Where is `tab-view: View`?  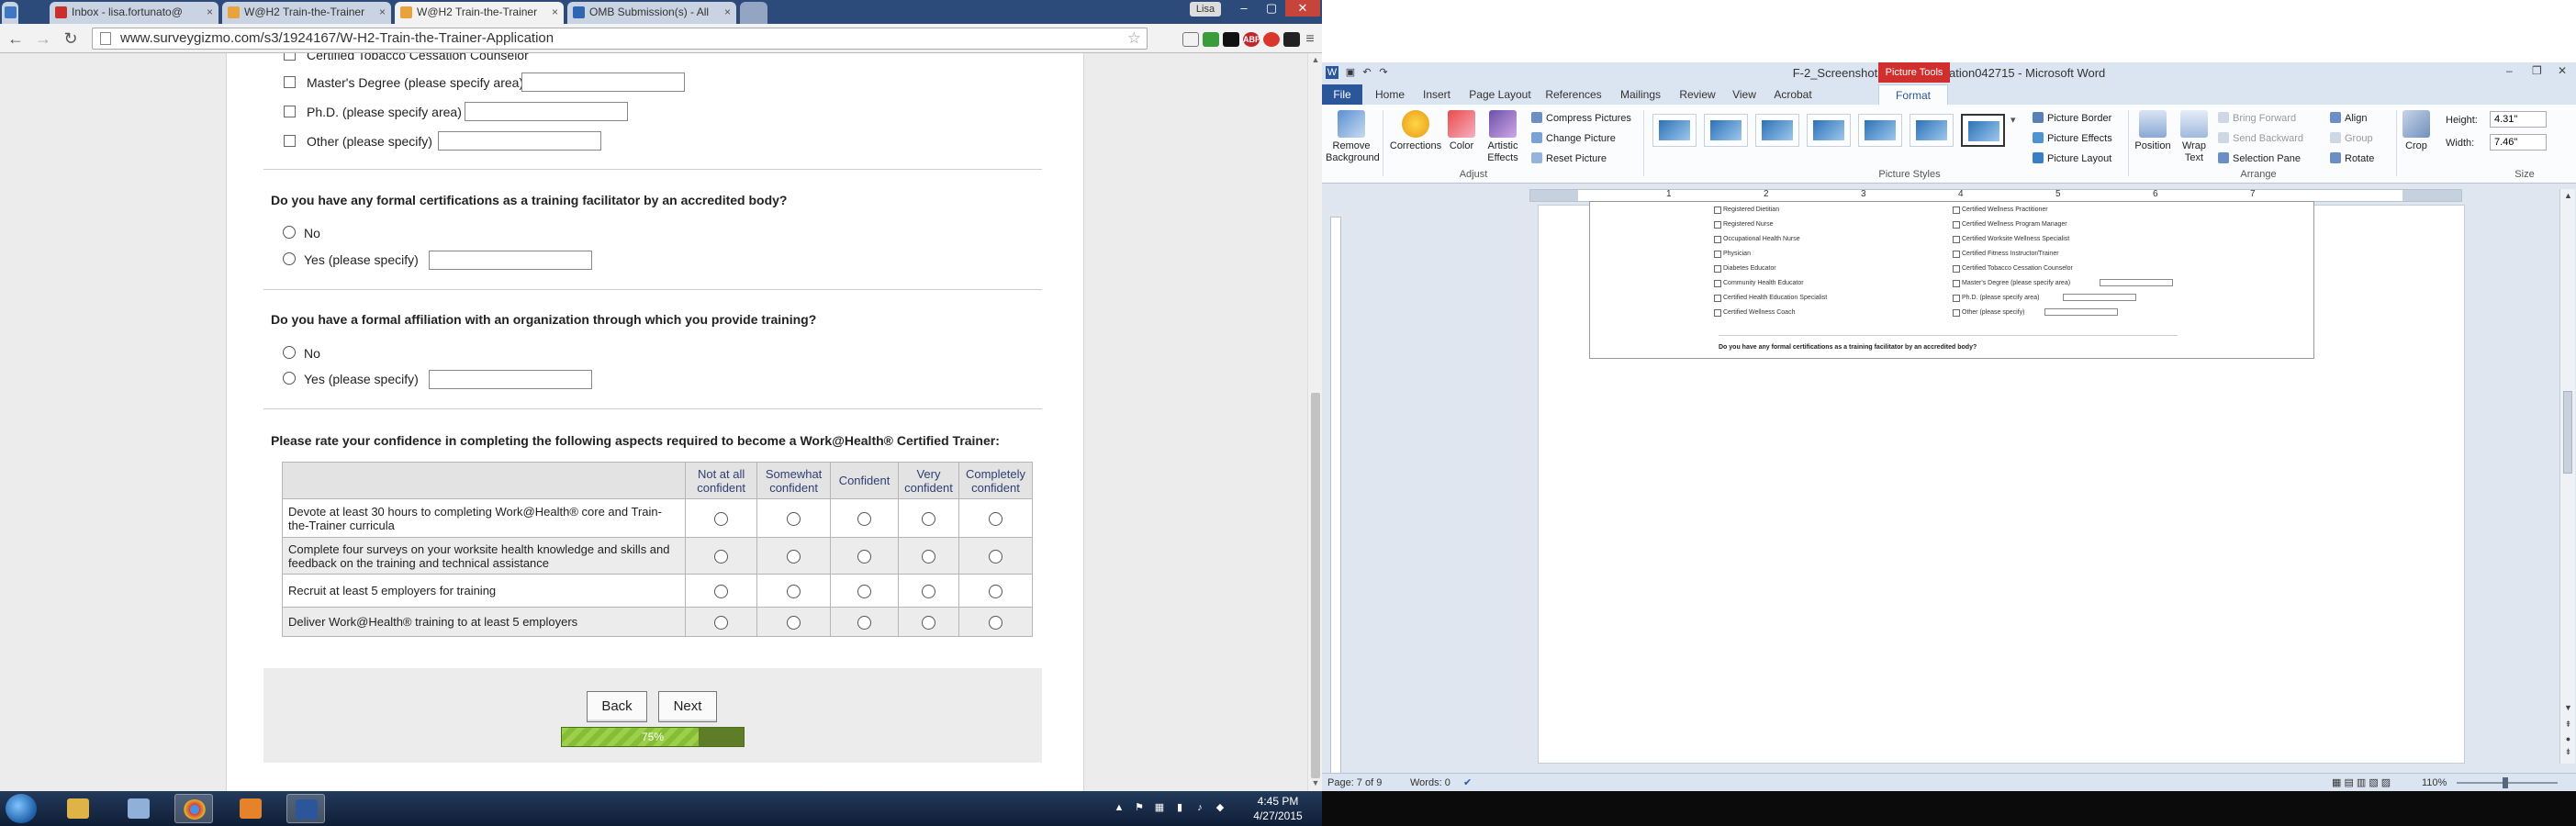 tab-view: View is located at coordinates (1744, 94).